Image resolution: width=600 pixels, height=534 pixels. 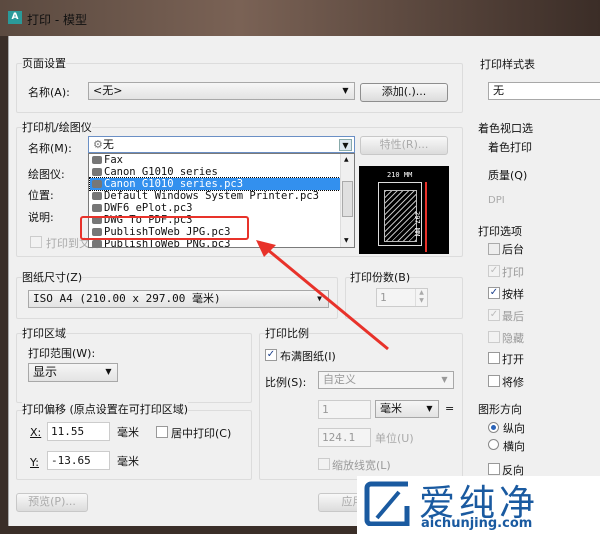 What do you see at coordinates (387, 503) in the screenshot?
I see `watermark-logo-icon` at bounding box center [387, 503].